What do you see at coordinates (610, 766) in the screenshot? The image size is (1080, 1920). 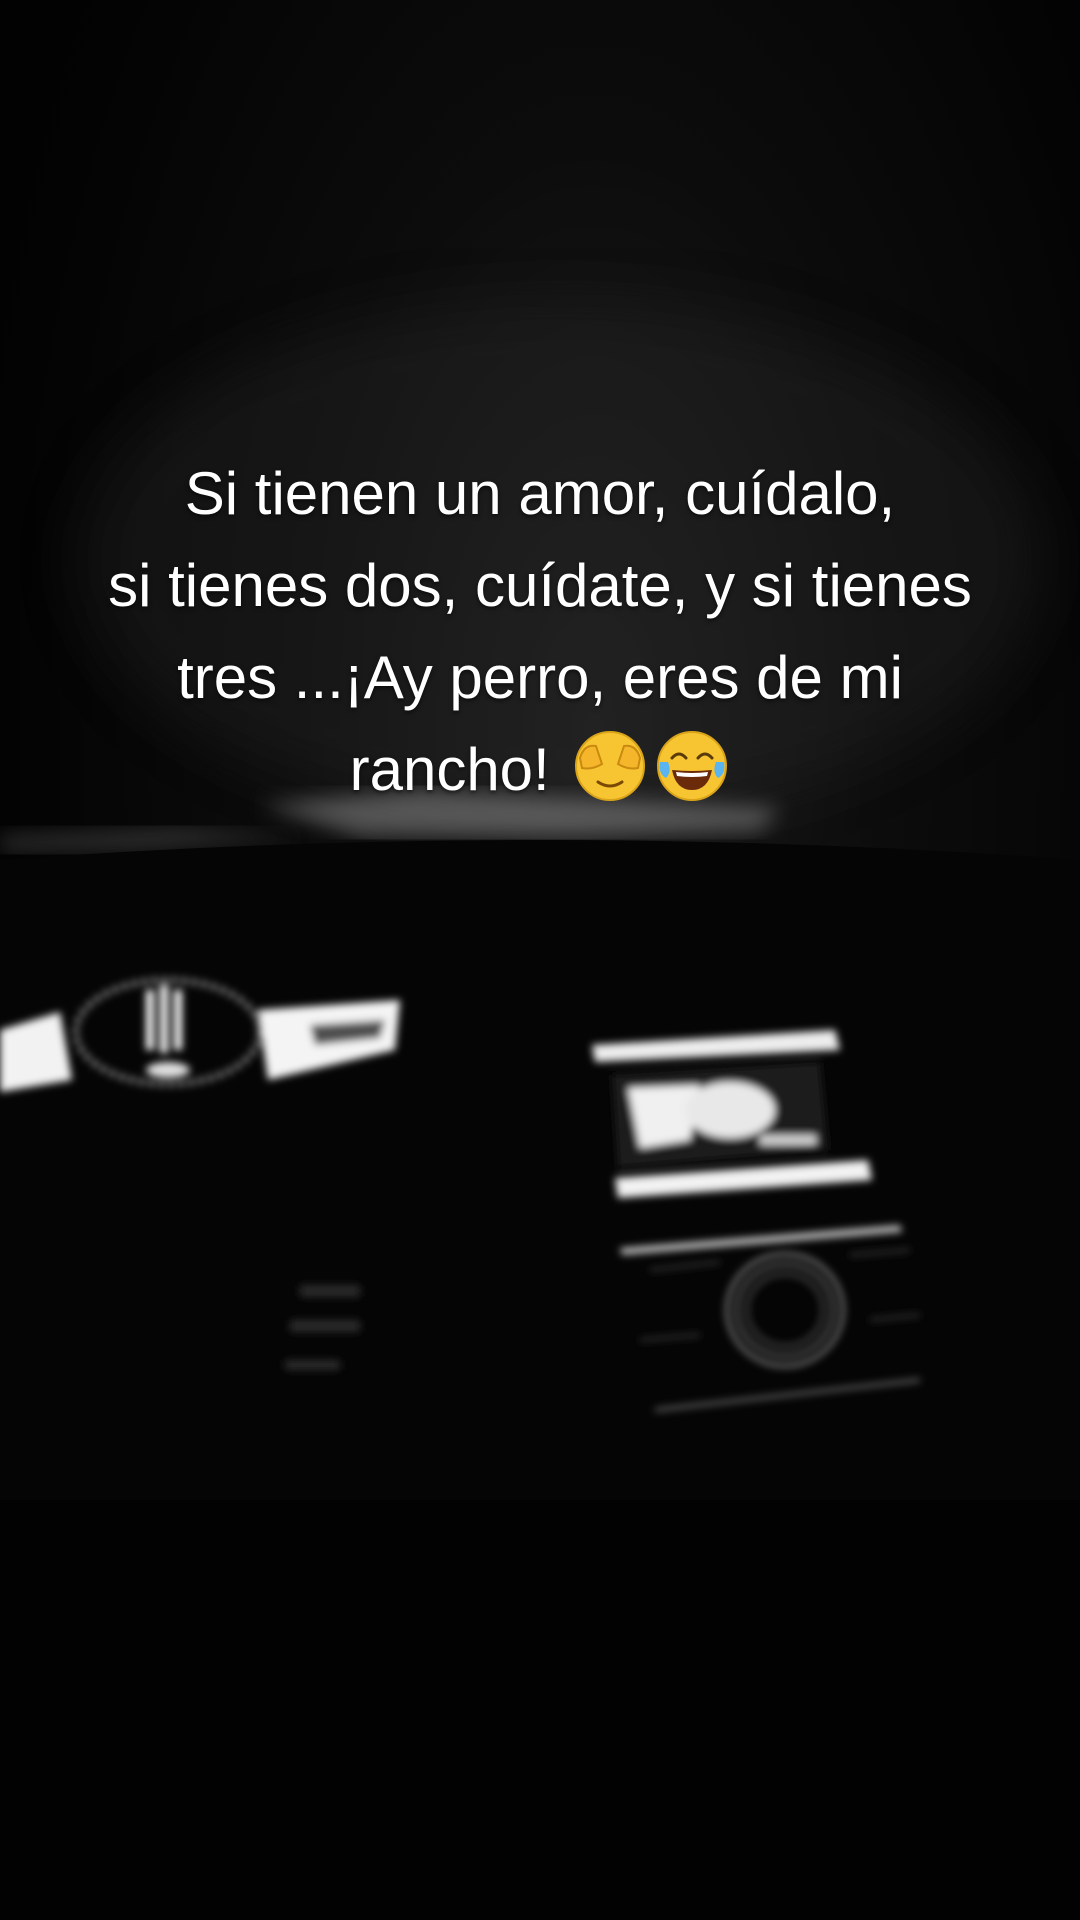 I see `face-with-hand-over-mouth-icon` at bounding box center [610, 766].